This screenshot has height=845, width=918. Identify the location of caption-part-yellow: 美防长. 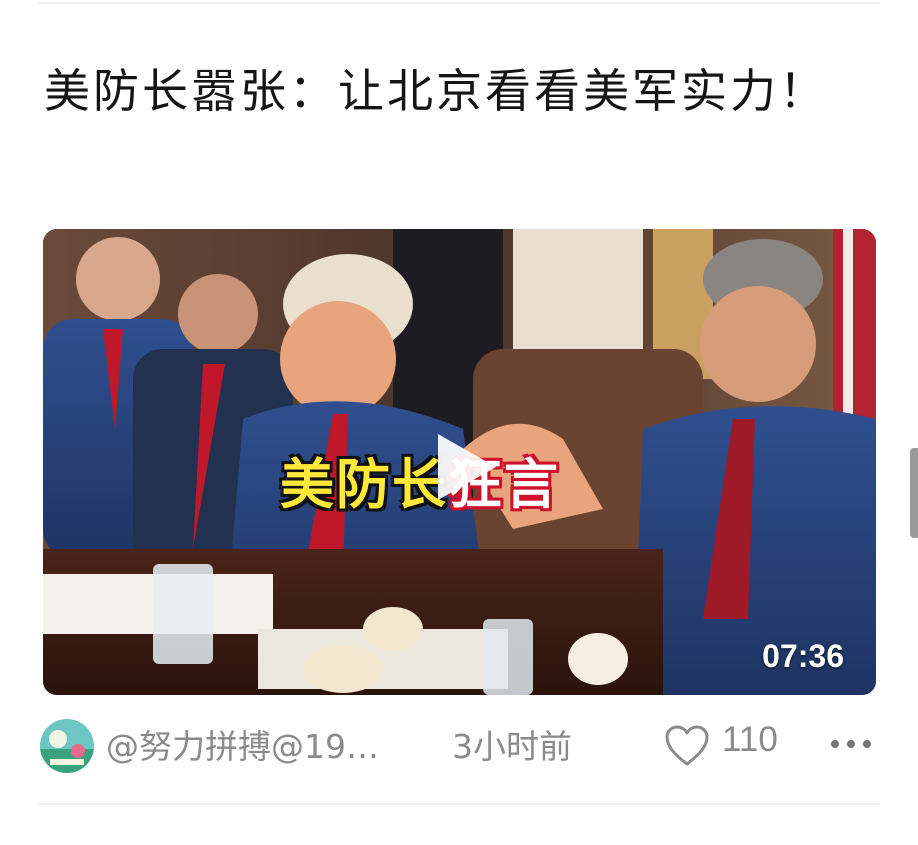
(364, 484).